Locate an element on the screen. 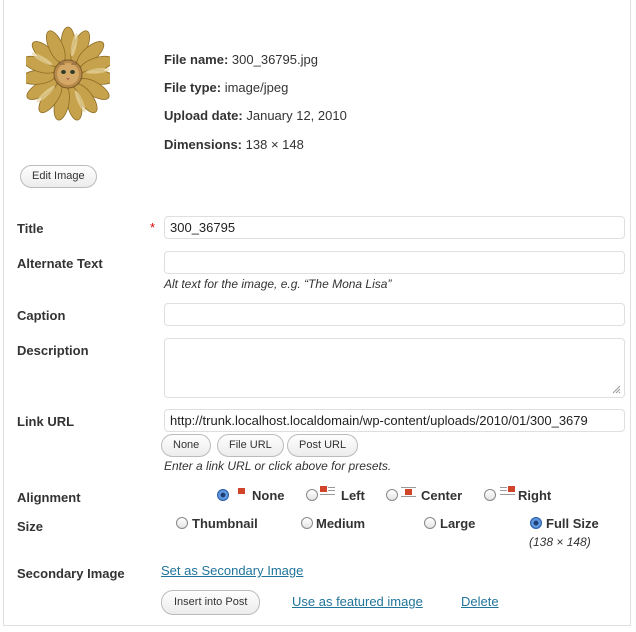  description-textarea is located at coordinates (394, 368).